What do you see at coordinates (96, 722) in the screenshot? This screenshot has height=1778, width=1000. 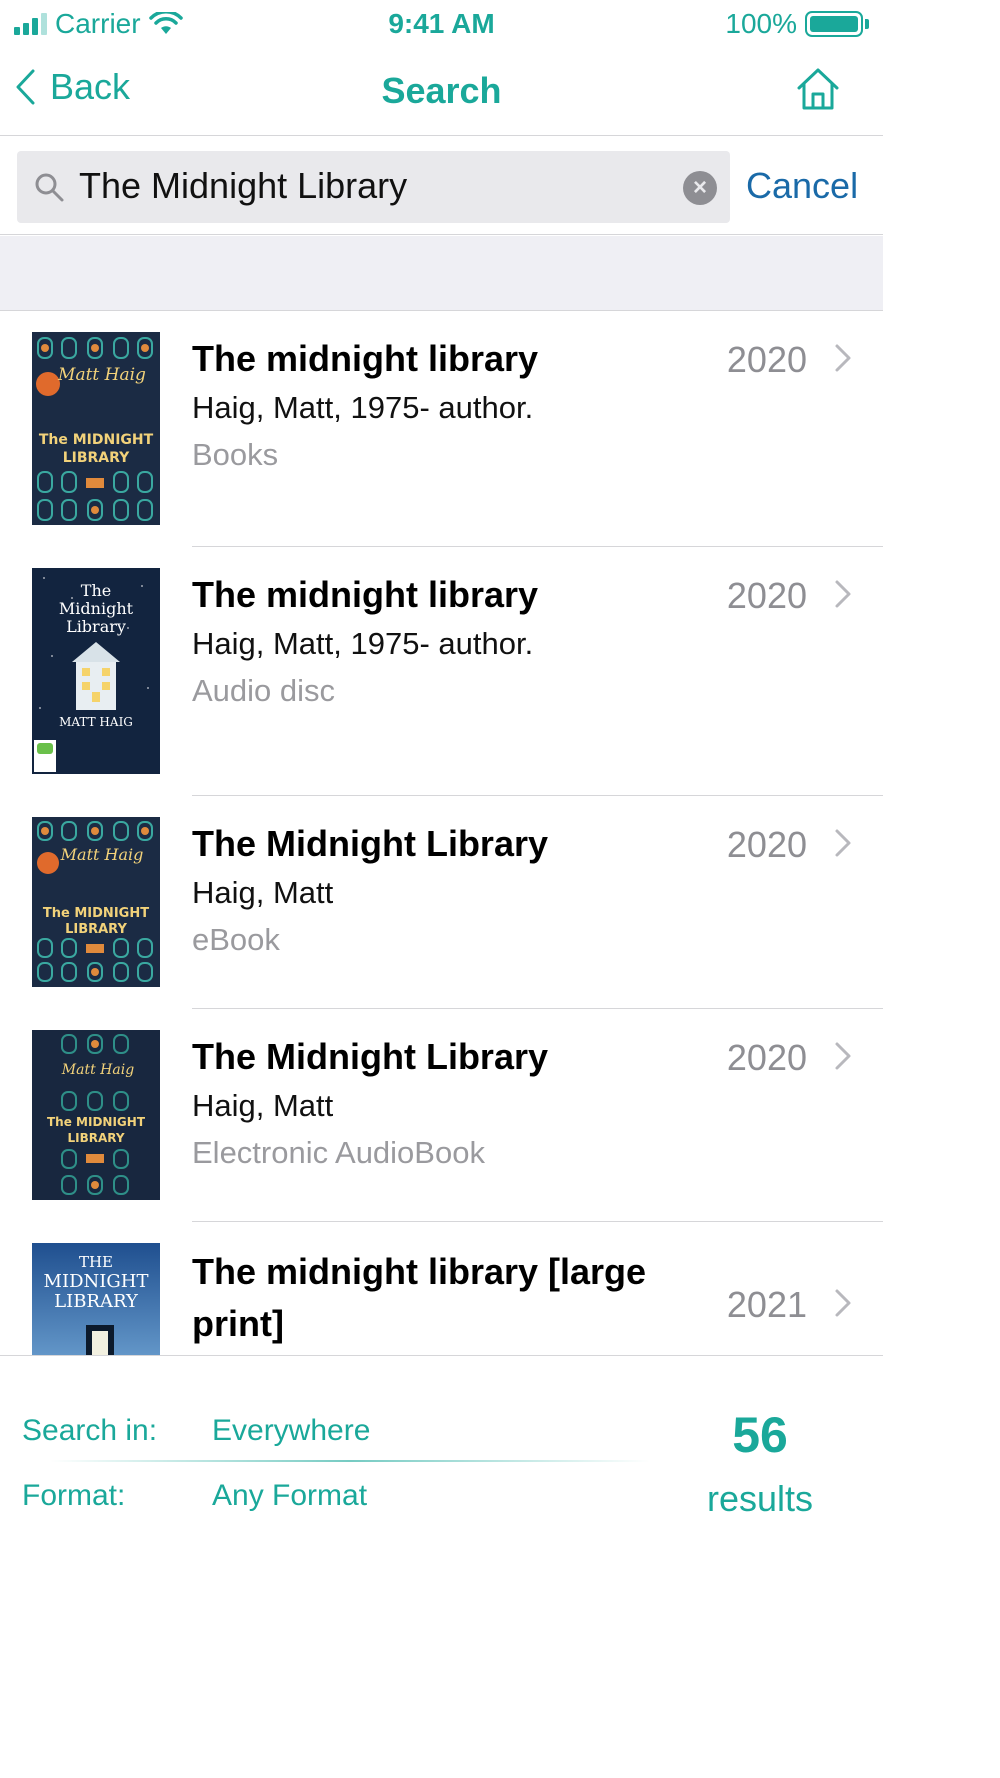 I see `cover-author-text: MATT HAIG` at bounding box center [96, 722].